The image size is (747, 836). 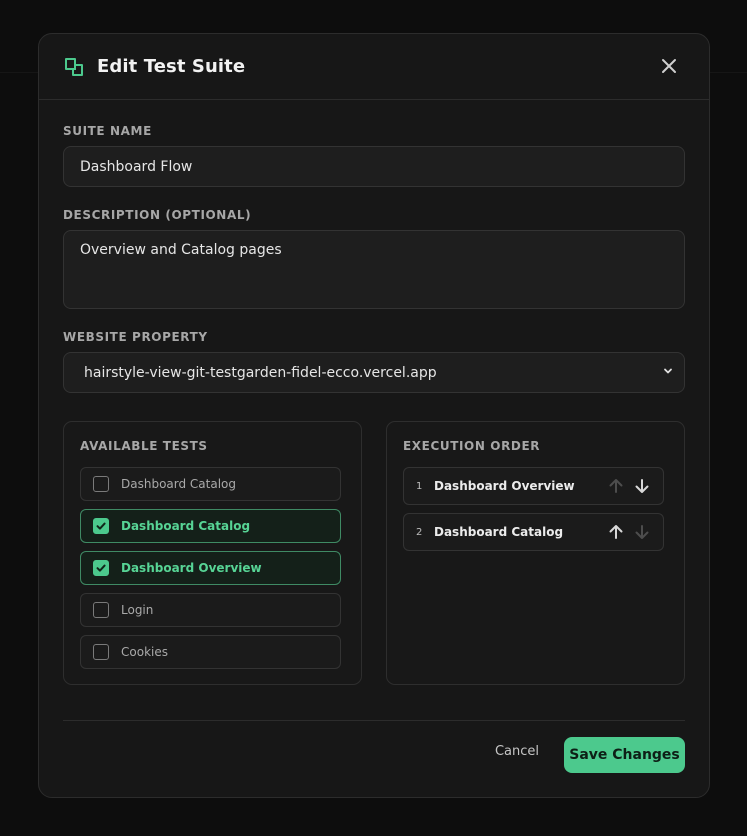 What do you see at coordinates (419, 532) in the screenshot?
I see `order-index: 2` at bounding box center [419, 532].